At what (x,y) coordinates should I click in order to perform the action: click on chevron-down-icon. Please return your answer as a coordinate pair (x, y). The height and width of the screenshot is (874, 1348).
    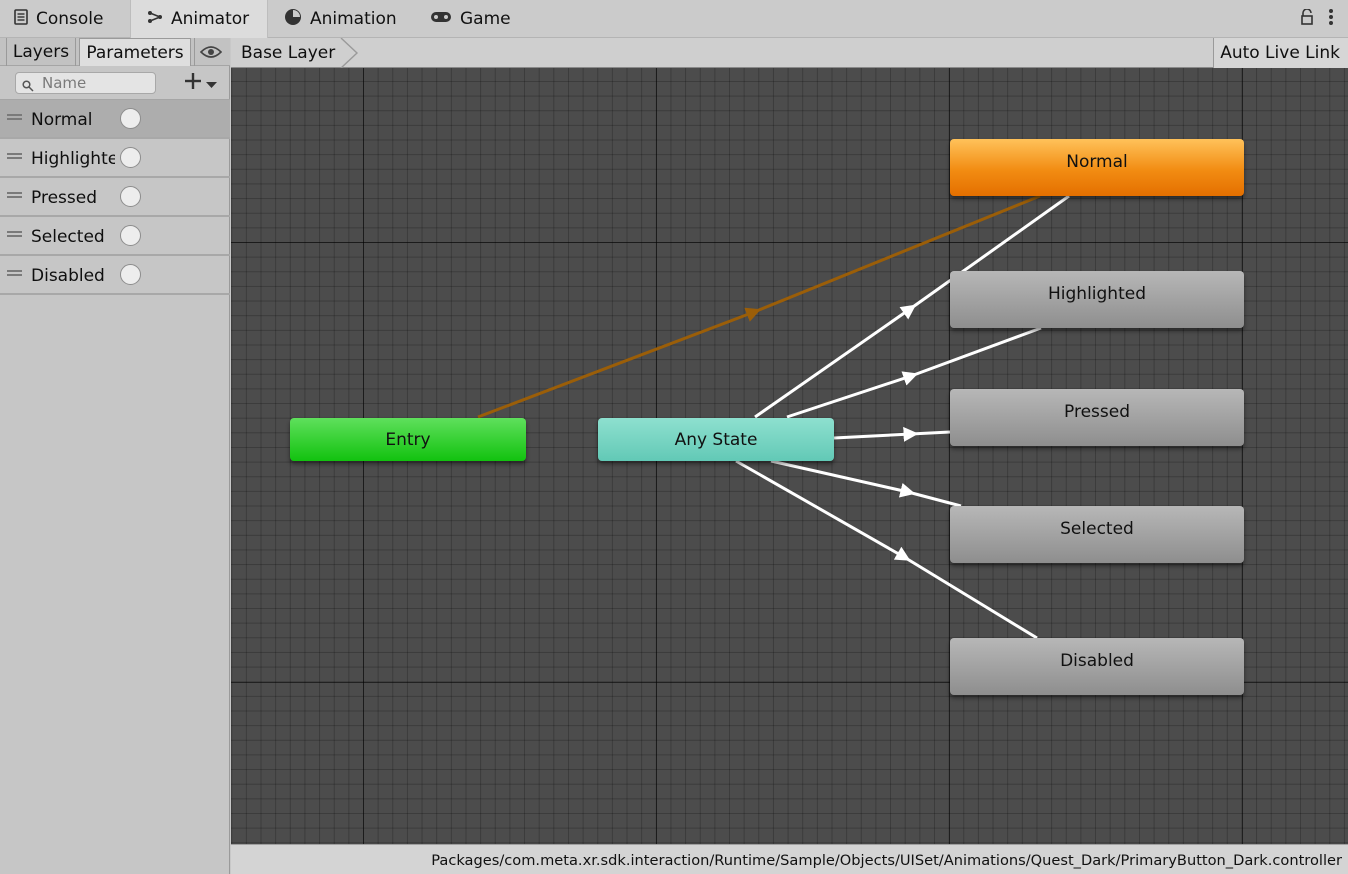
    Looking at the image, I should click on (211, 83).